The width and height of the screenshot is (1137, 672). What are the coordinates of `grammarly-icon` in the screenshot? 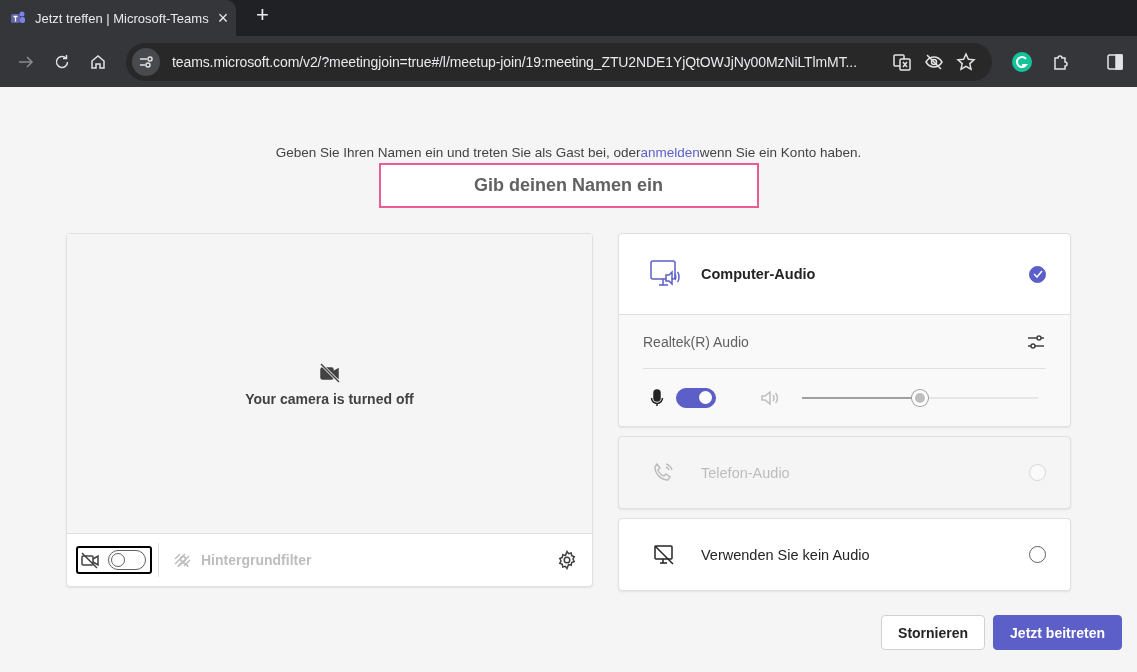 It's located at (1022, 61).